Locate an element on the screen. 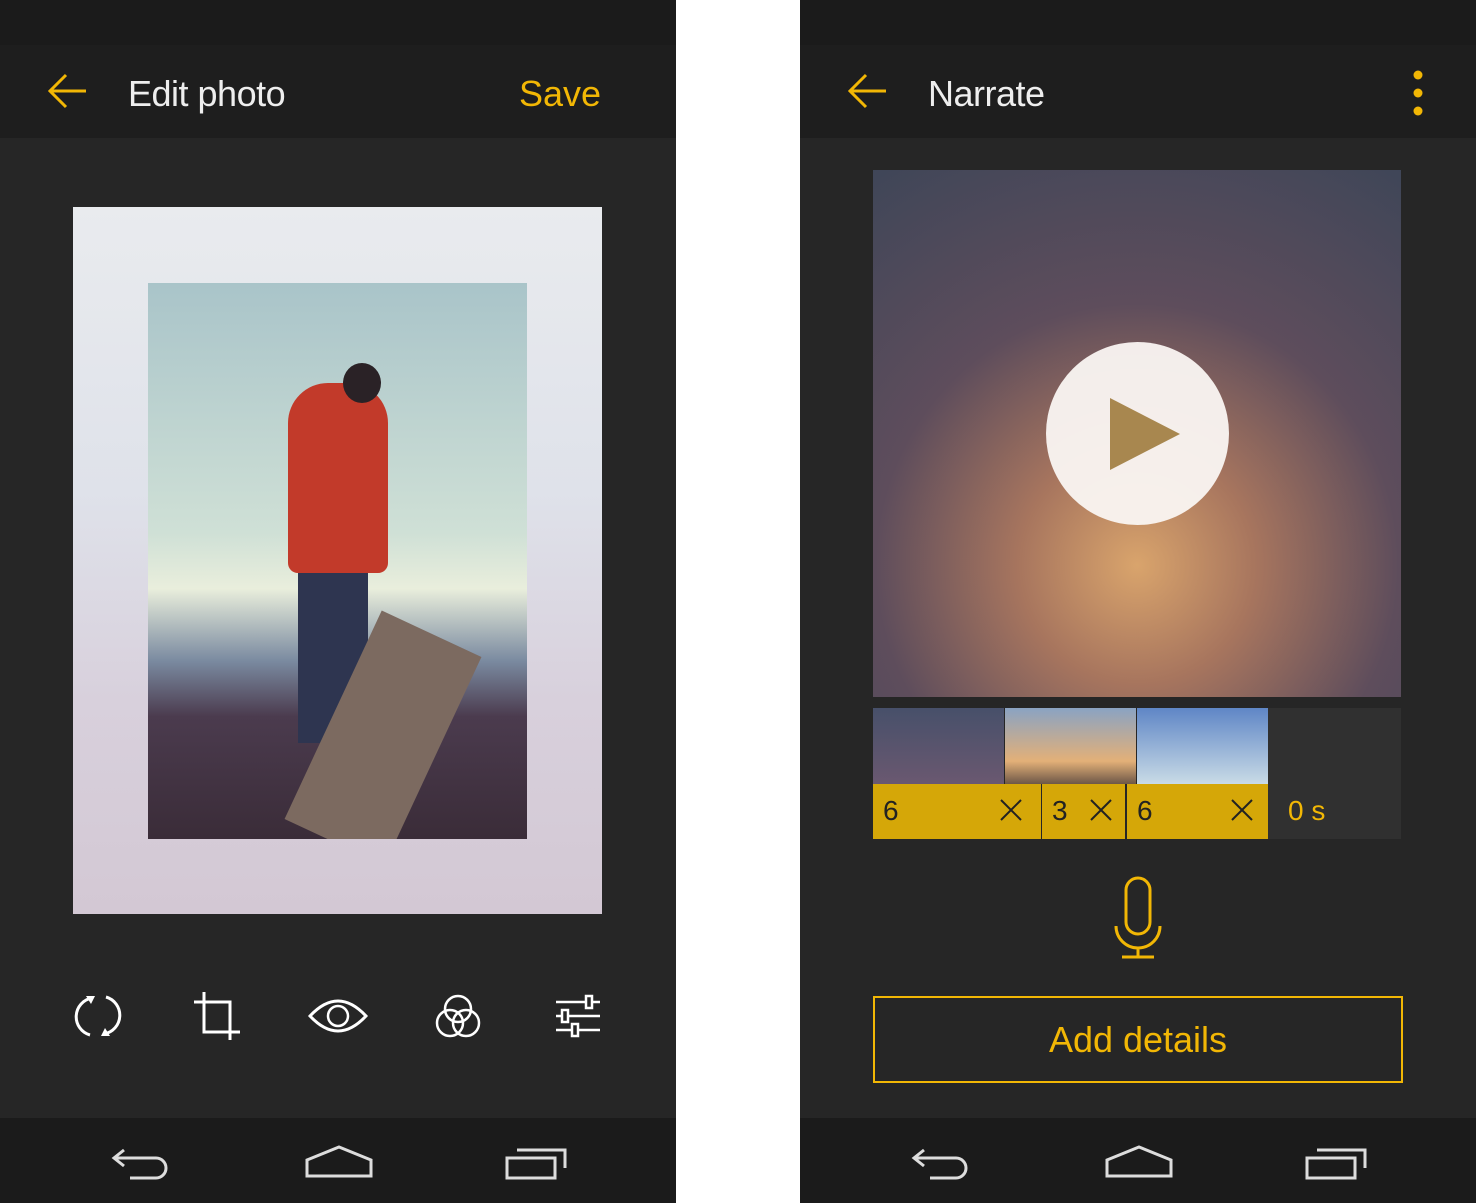 The image size is (1476, 1203). add-details-button: Add details is located at coordinates (1138, 1039).